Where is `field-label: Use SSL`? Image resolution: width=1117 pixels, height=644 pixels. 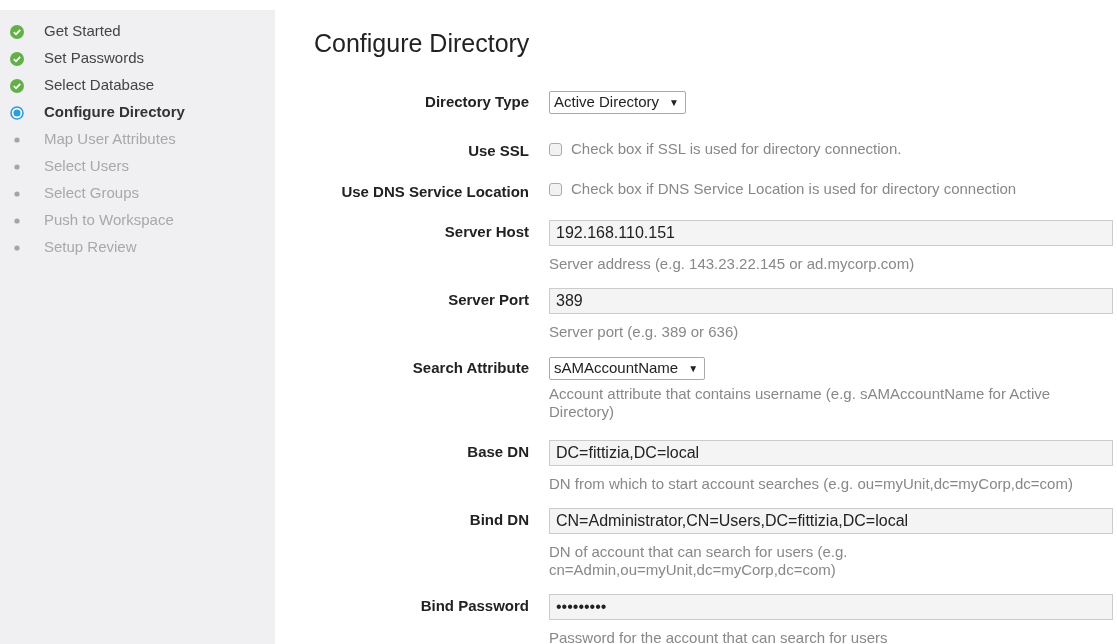
field-label: Use SSL is located at coordinates (498, 151).